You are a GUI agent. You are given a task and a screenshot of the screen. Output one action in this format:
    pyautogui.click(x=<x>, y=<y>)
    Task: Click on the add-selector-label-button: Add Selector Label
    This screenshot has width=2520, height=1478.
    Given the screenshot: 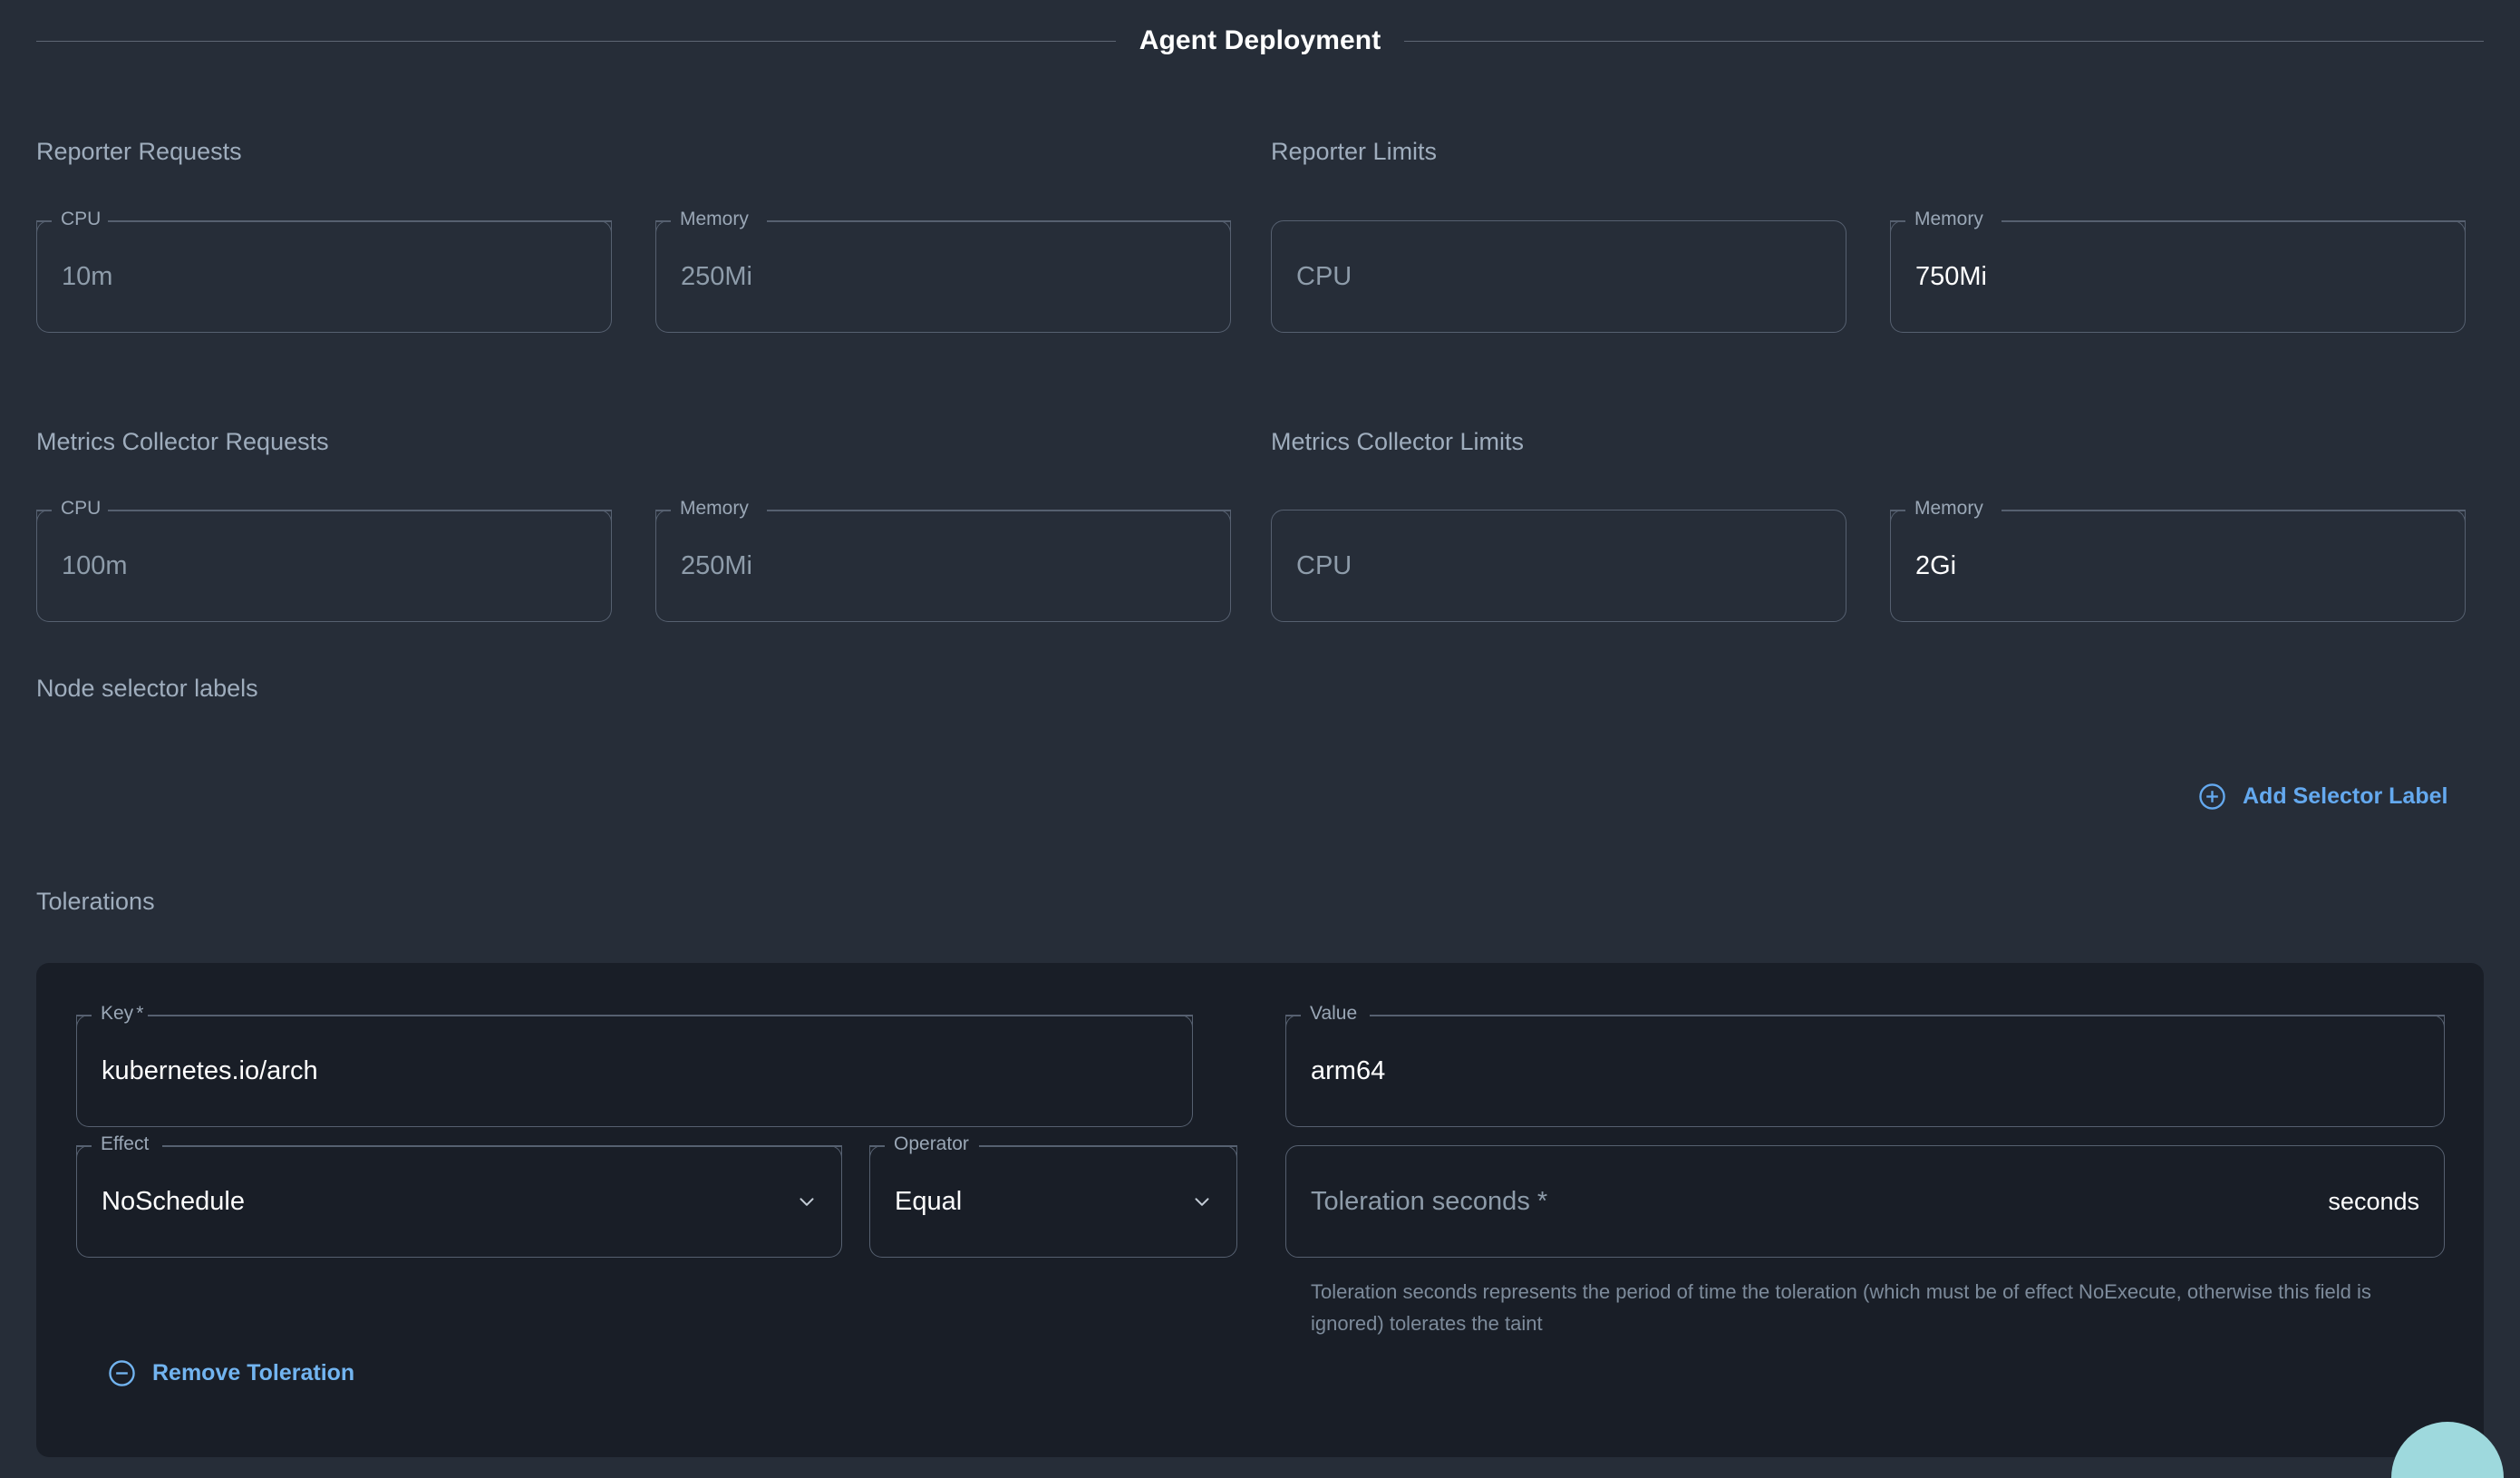 What is the action you would take?
    pyautogui.click(x=2322, y=797)
    